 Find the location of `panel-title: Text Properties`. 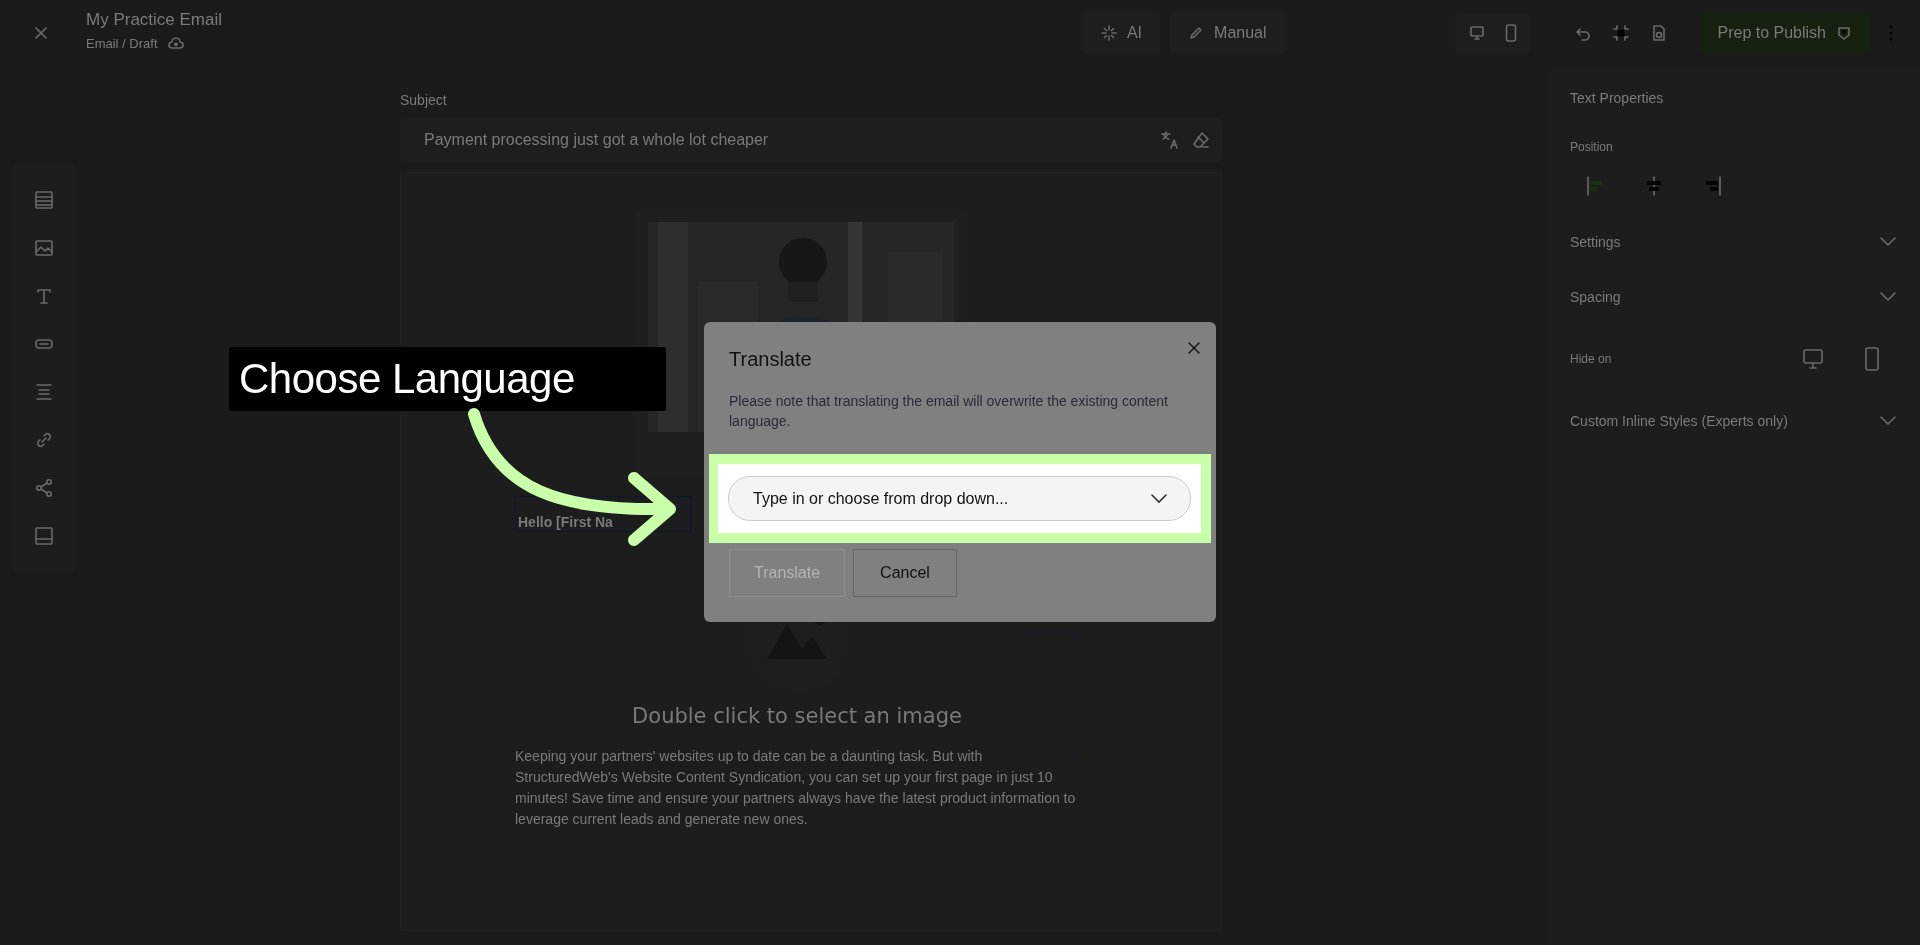

panel-title: Text Properties is located at coordinates (1617, 98).